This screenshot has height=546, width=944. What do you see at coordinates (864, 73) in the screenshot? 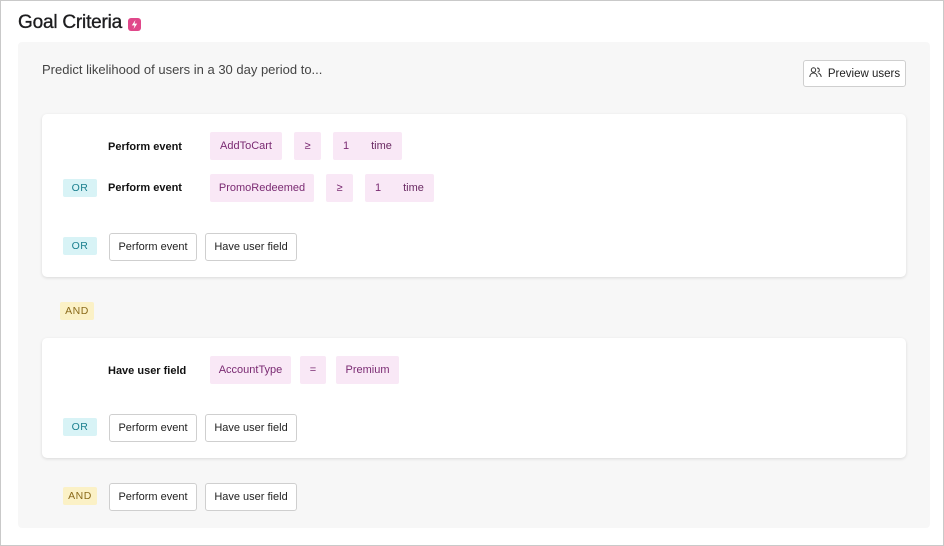
I see `preview-users-label: Preview users` at bounding box center [864, 73].